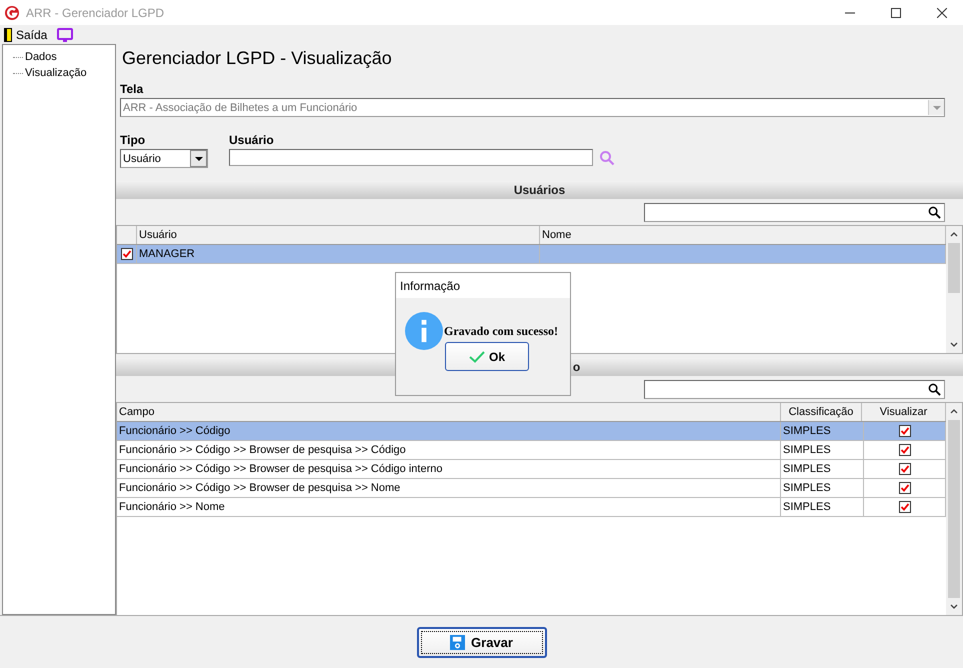 The height and width of the screenshot is (668, 963). I want to click on window-title: ARR - Gerenciador LGPD, so click(95, 13).